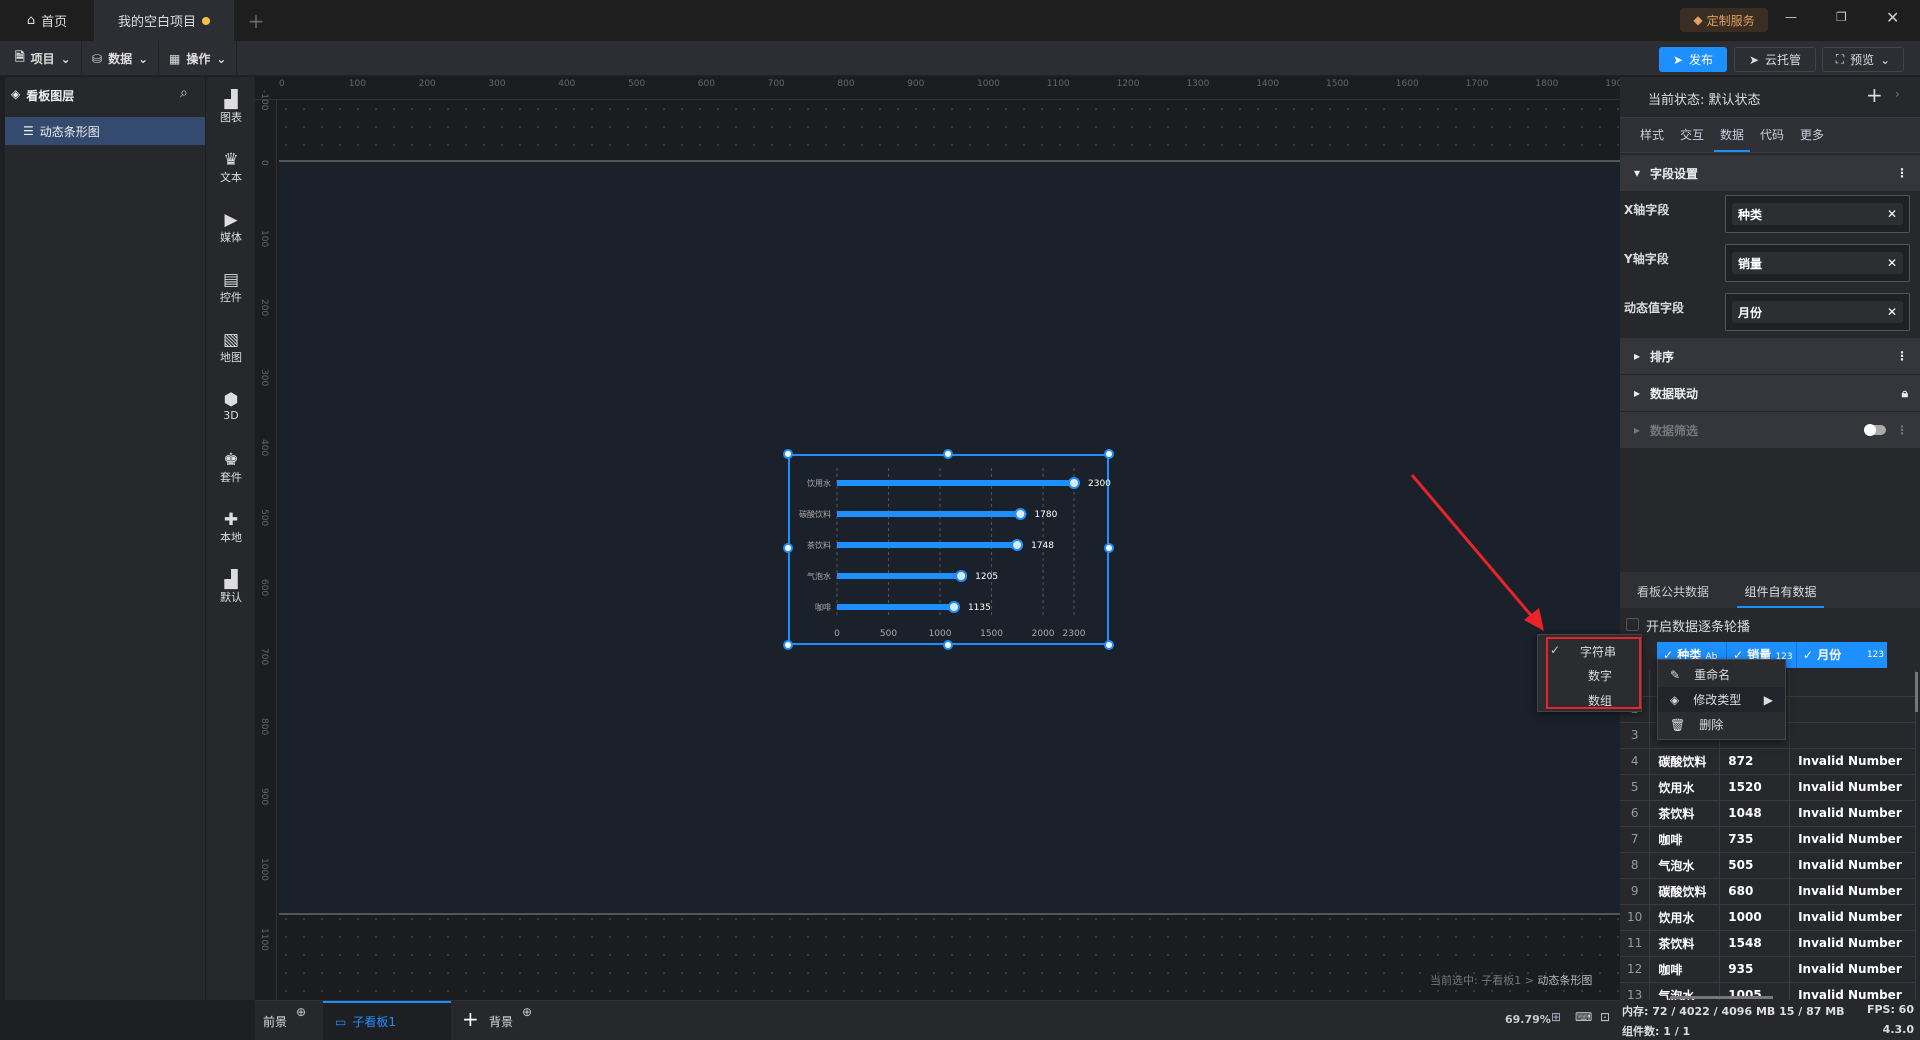 This screenshot has width=1920, height=1040. I want to click on component-cube: ⬢ 3D, so click(231, 406).